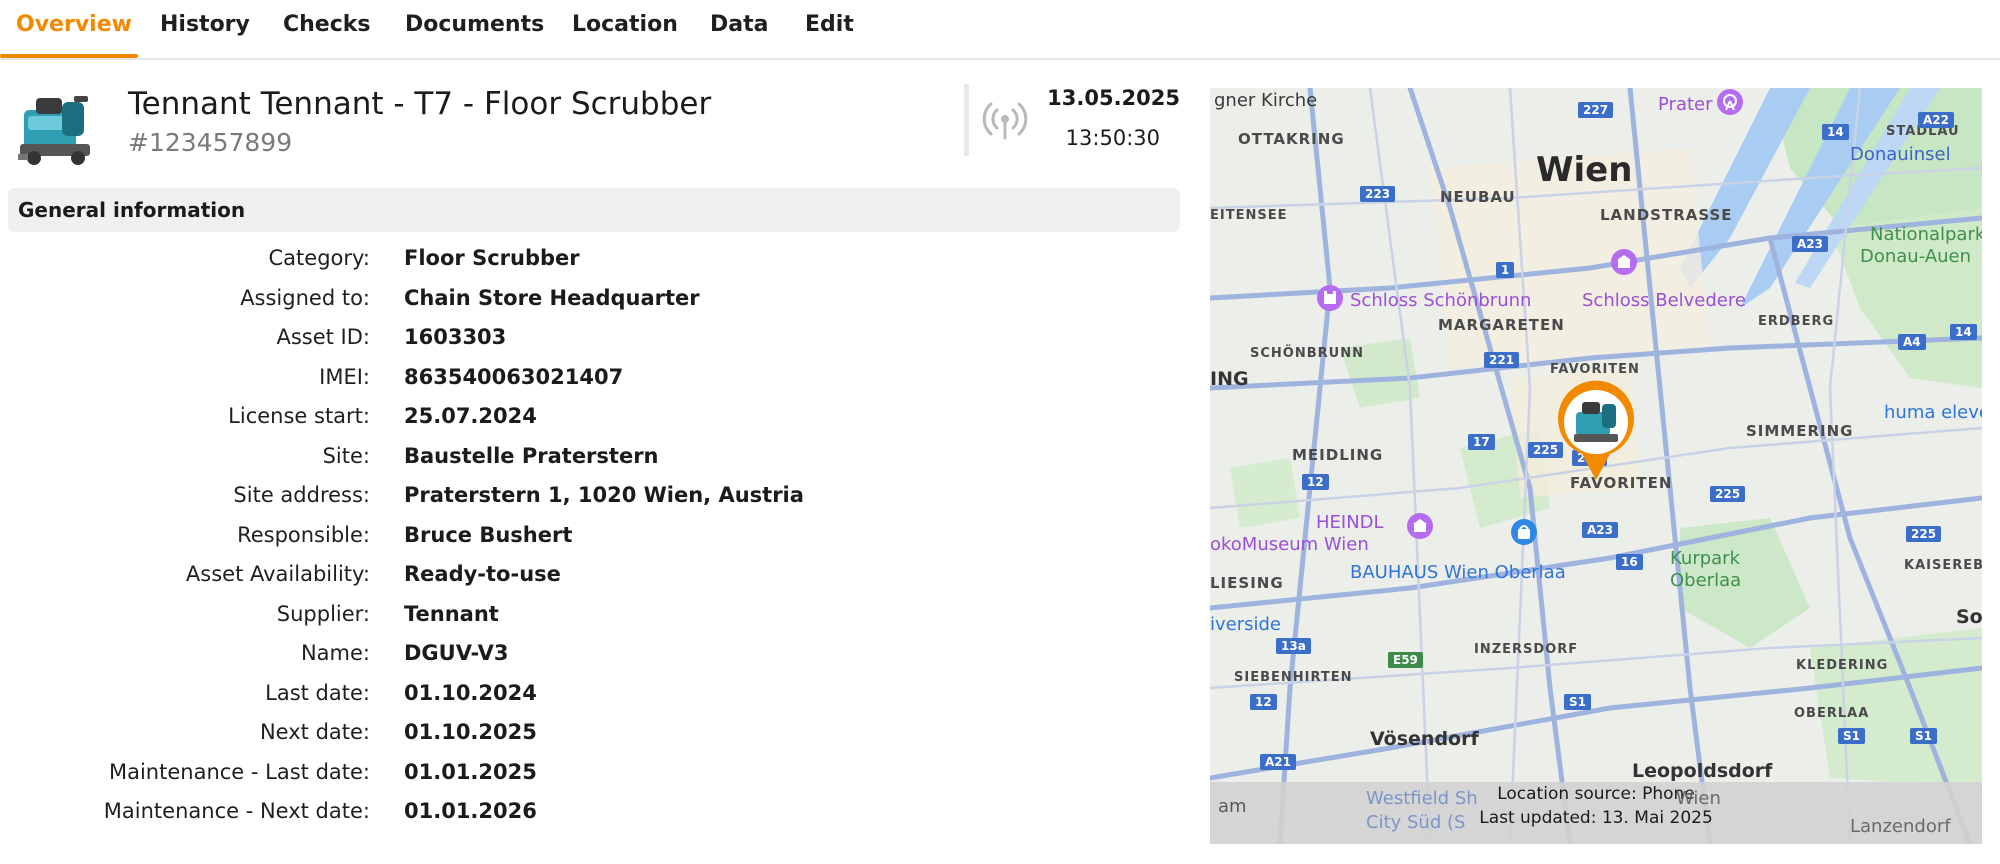  I want to click on map-label-kirche: gner Kirche, so click(1266, 100).